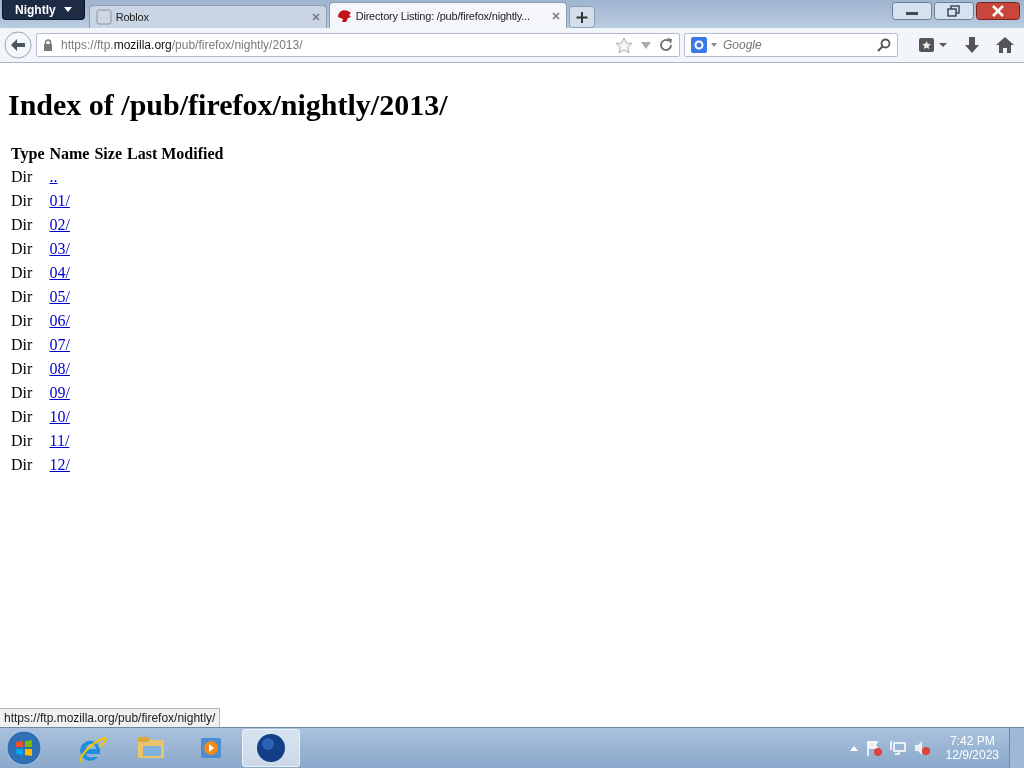 This screenshot has height=768, width=1024. What do you see at coordinates (666, 45) in the screenshot?
I see `reload-icon` at bounding box center [666, 45].